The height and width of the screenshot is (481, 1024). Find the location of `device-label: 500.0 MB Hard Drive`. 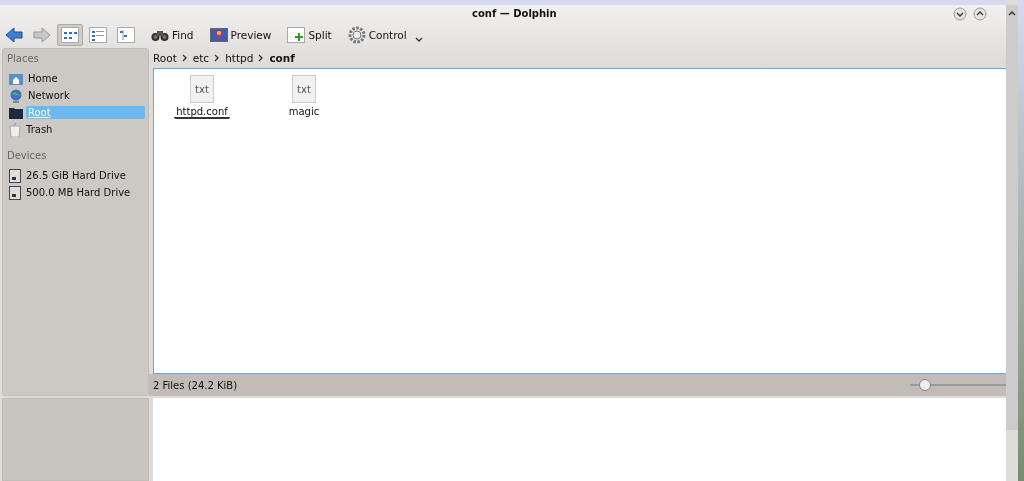

device-label: 500.0 MB Hard Drive is located at coordinates (78, 192).